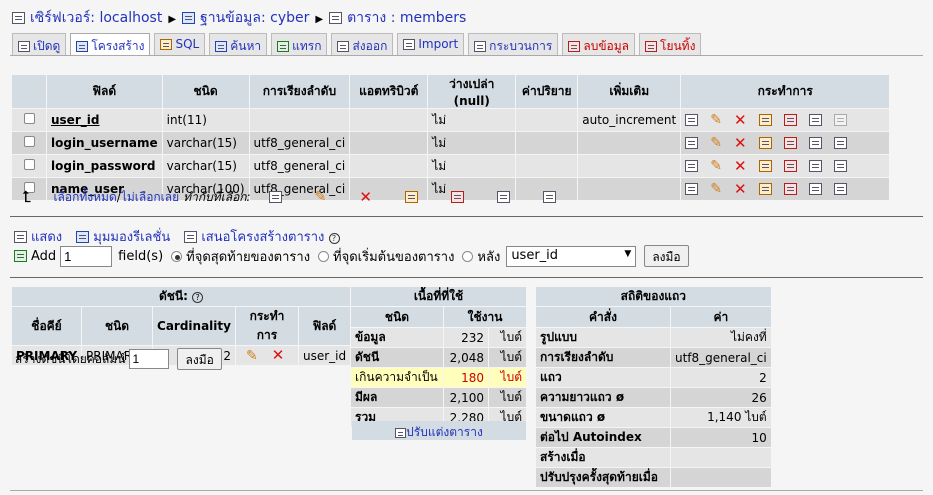 The image size is (933, 495). Describe the element at coordinates (123, 237) in the screenshot. I see `relation-view-link: มุมมองรีเลชั่น` at that location.